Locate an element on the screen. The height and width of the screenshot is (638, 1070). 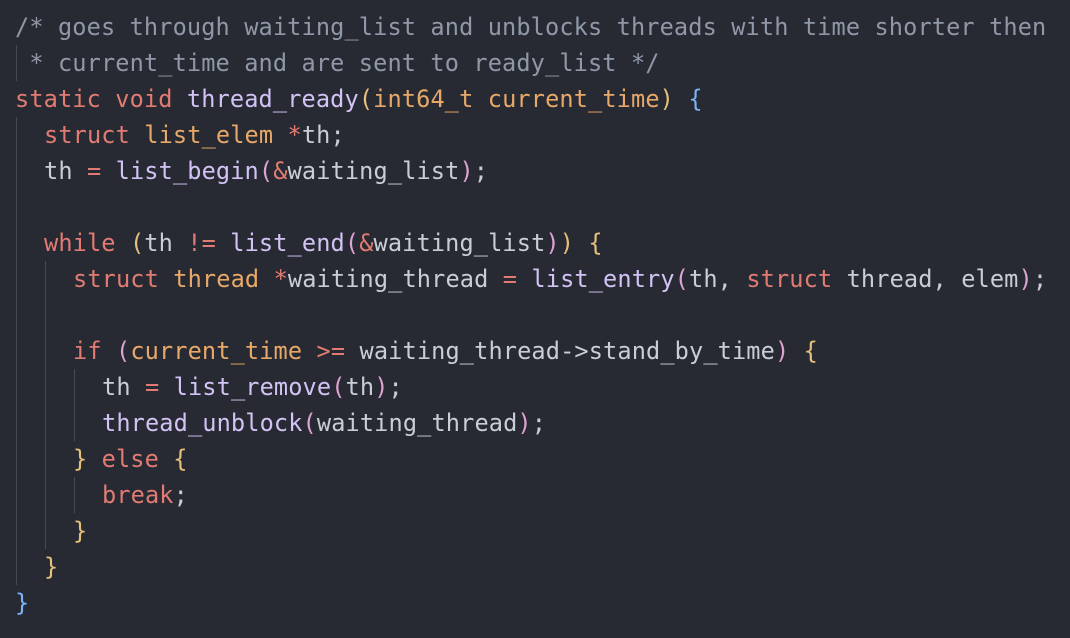
code-line: break; is located at coordinates (535, 495).